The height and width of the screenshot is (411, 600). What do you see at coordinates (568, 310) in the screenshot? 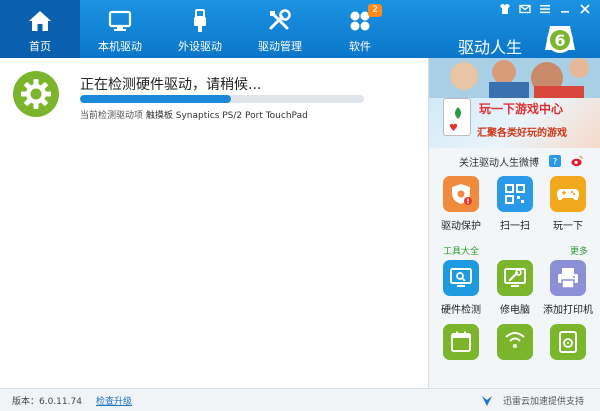
I see `tool-add-printer-label: 添加打印机` at bounding box center [568, 310].